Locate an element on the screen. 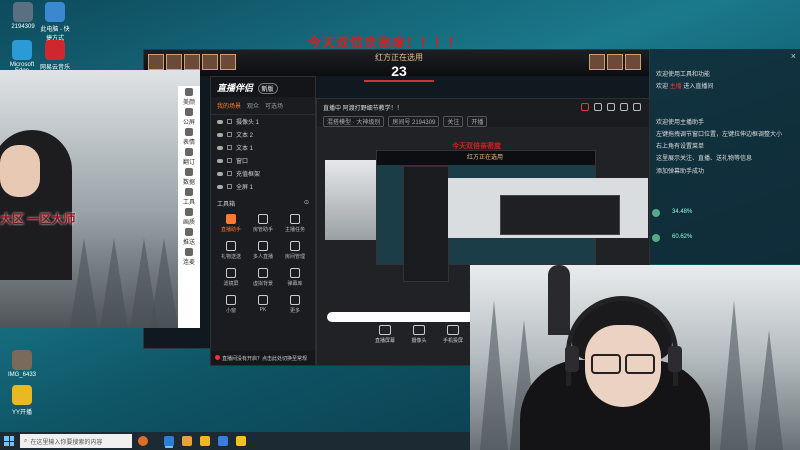 This screenshot has width=800, height=450. pick-phase-indicator: 红方正在选用 23 is located at coordinates (399, 67).